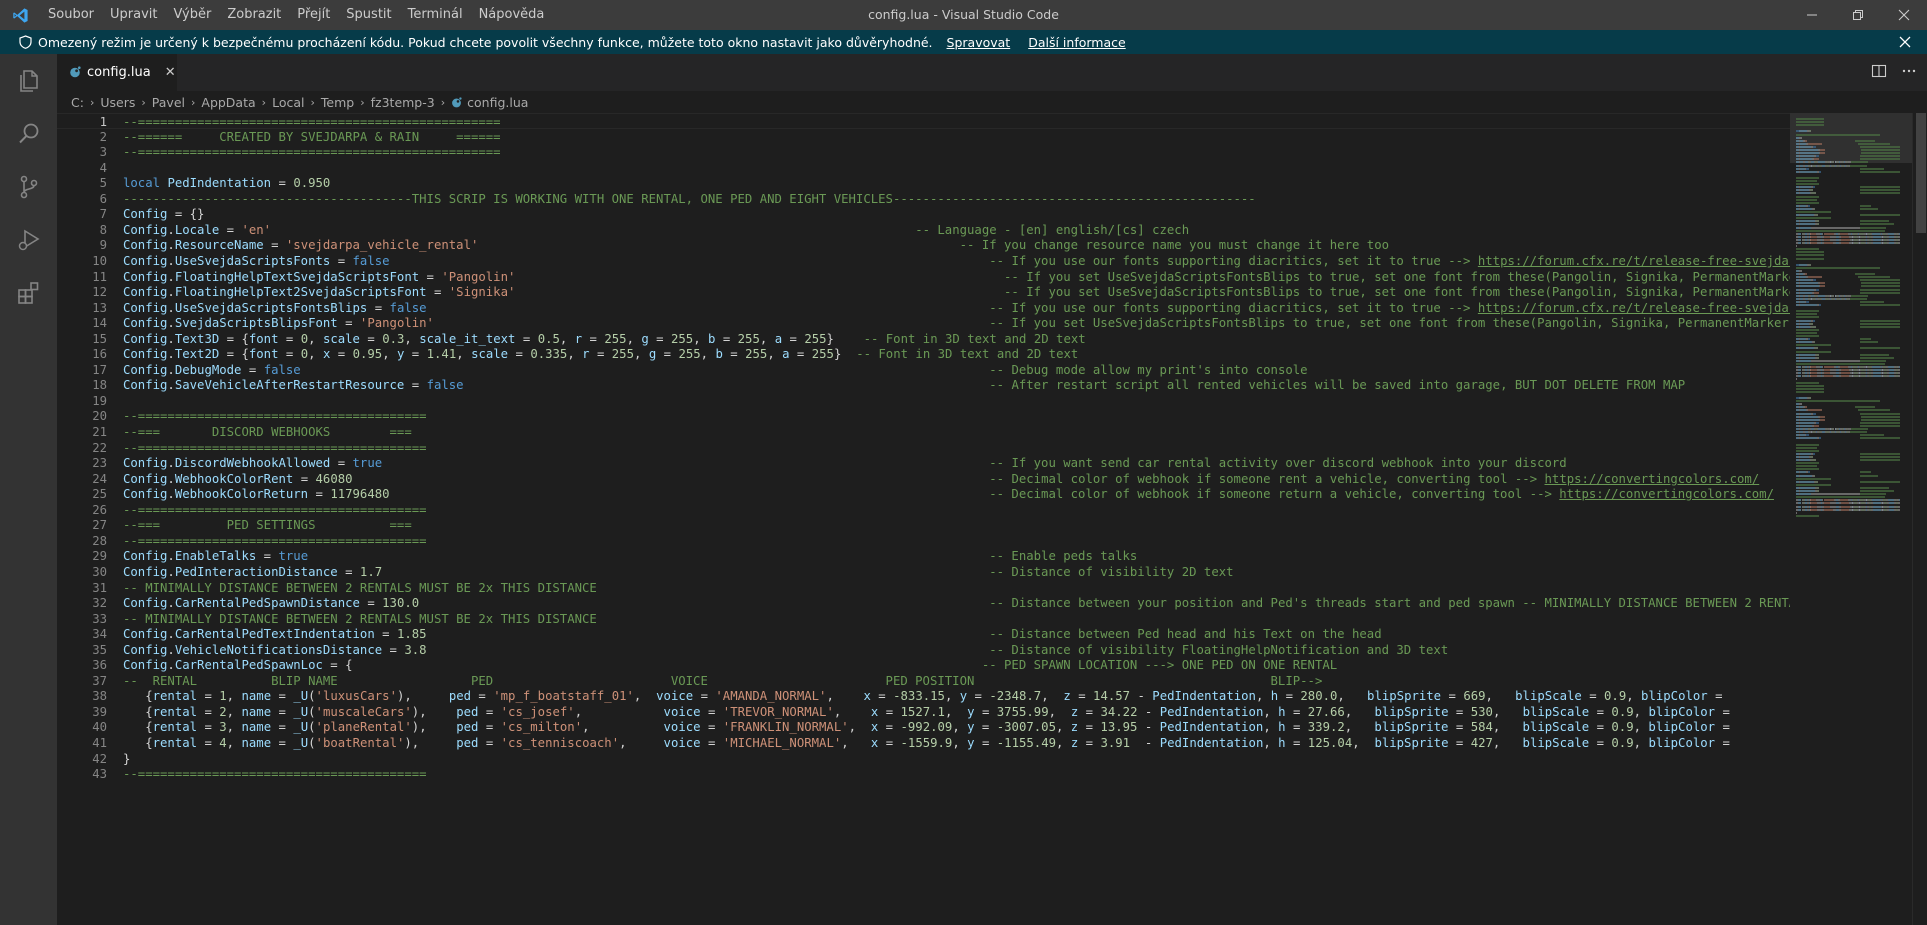  What do you see at coordinates (923, 759) in the screenshot?
I see `code-line: 42}` at bounding box center [923, 759].